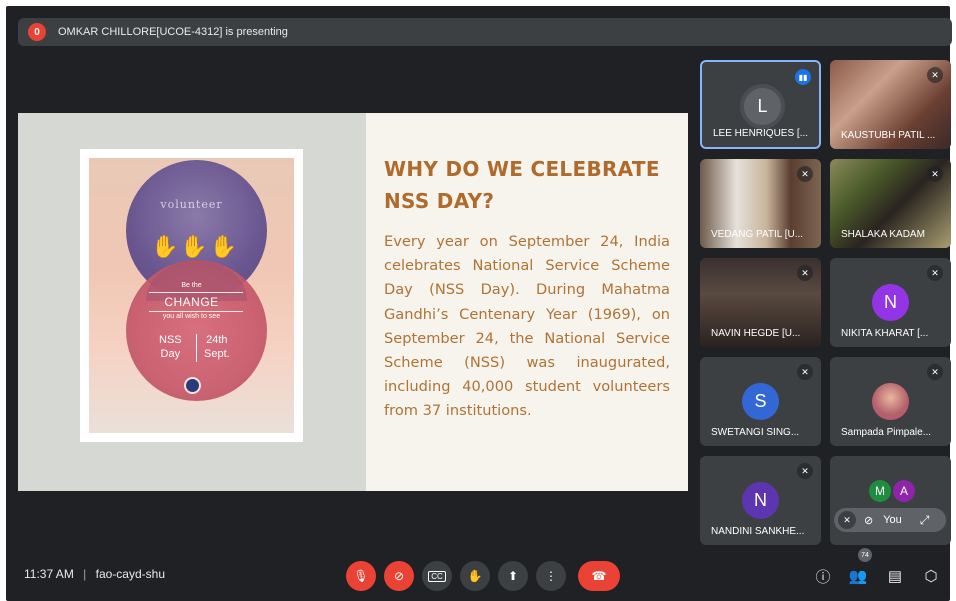  What do you see at coordinates (904, 491) in the screenshot?
I see `avatar: A` at bounding box center [904, 491].